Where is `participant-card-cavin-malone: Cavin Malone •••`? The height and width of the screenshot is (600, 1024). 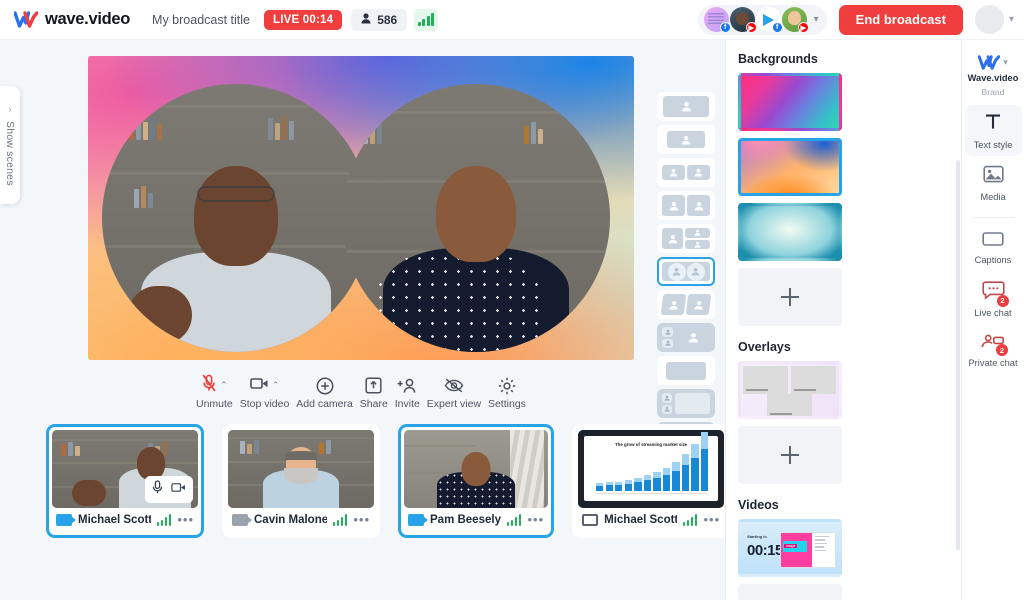 participant-card-cavin-malone: Cavin Malone ••• is located at coordinates (301, 480).